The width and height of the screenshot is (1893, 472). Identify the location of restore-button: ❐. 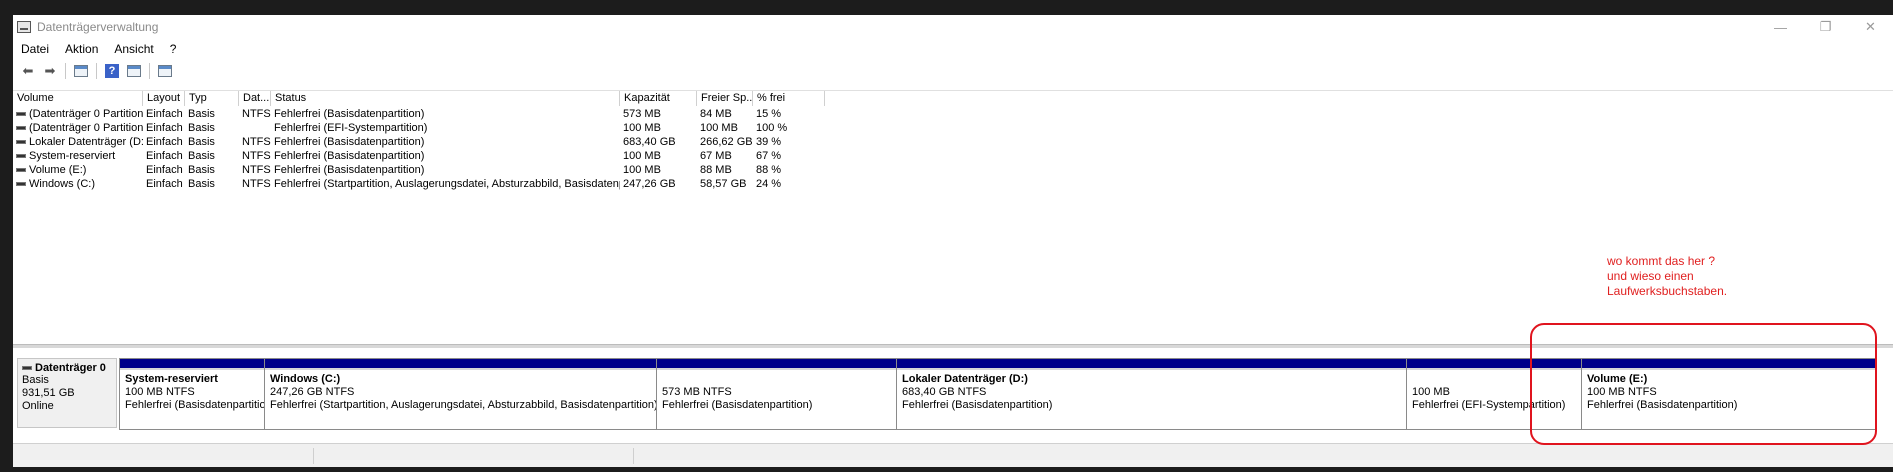
(1825, 27).